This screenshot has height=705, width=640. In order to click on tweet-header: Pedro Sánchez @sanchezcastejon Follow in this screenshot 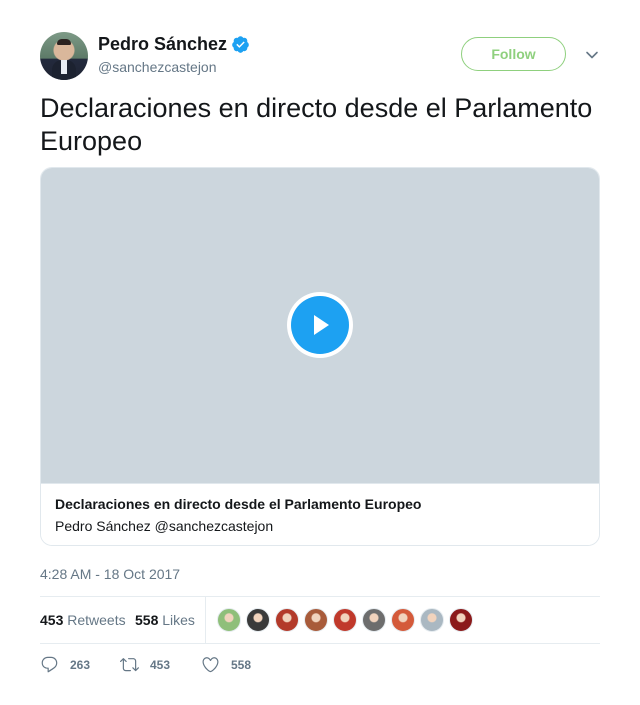, I will do `click(320, 56)`.